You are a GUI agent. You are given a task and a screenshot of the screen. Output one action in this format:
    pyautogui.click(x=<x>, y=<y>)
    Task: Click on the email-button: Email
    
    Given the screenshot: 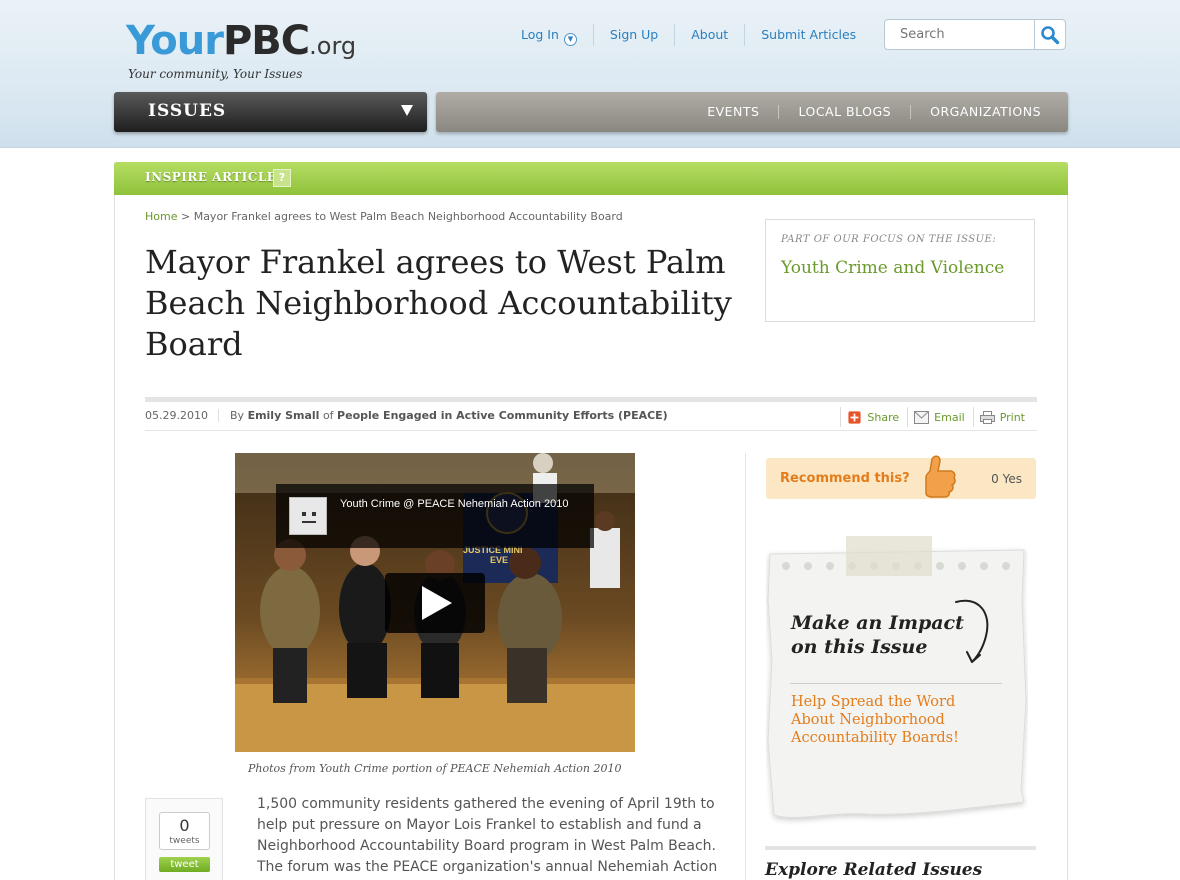 What is the action you would take?
    pyautogui.click(x=939, y=417)
    